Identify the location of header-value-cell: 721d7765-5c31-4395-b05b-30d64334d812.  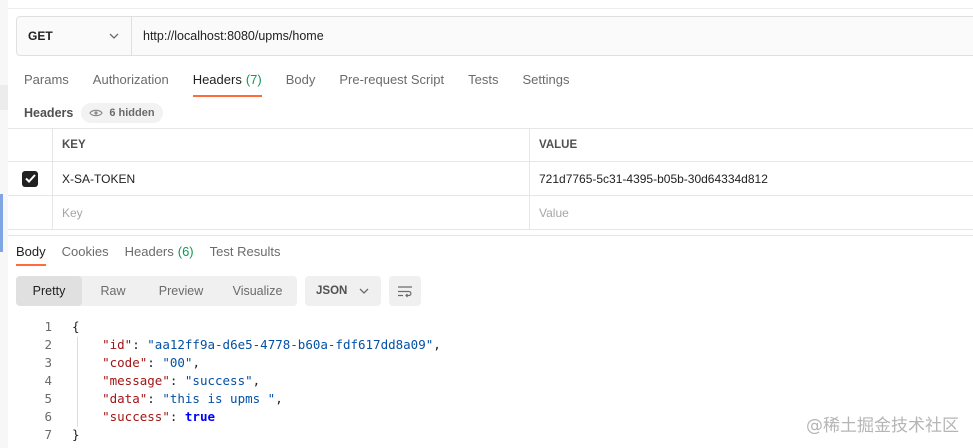
(649, 178).